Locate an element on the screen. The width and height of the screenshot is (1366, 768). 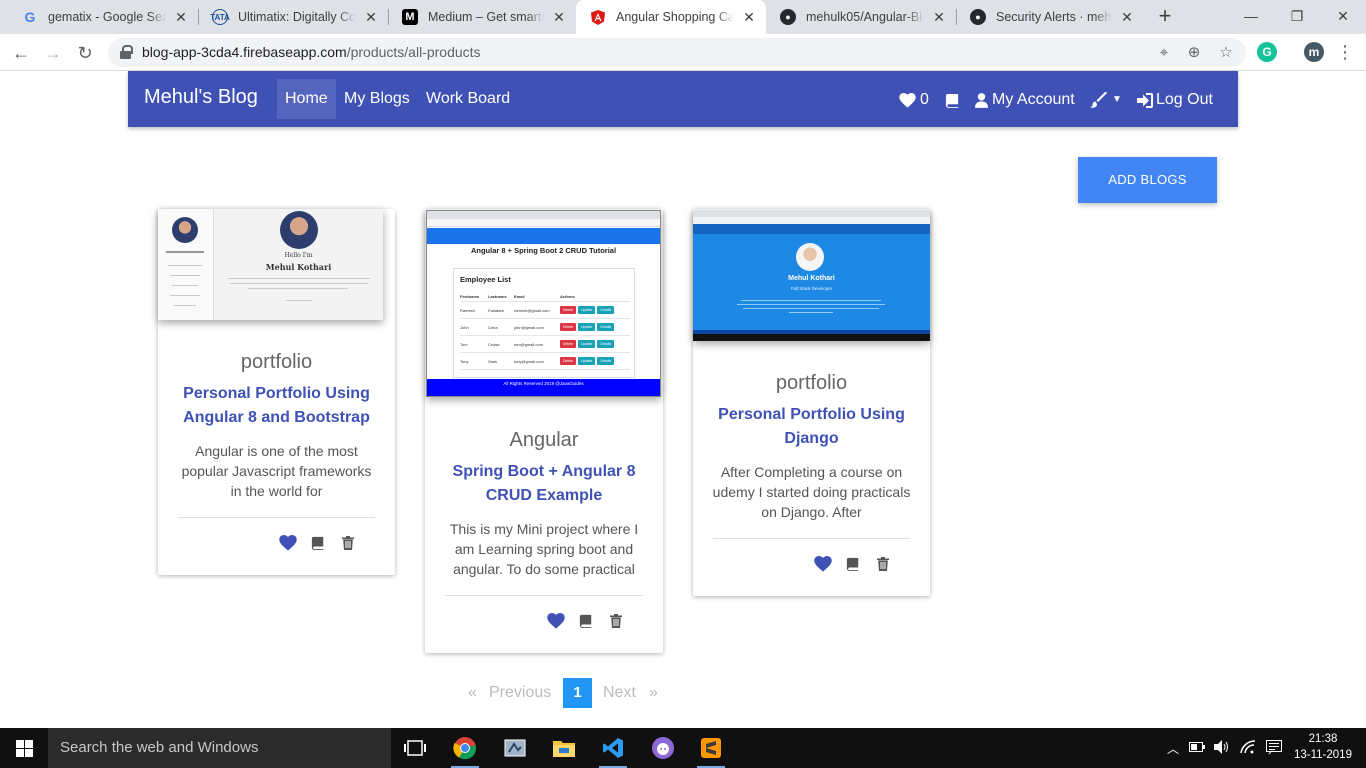
browser-tab-active: Angular Shopping Cart ✕ is located at coordinates (671, 17).